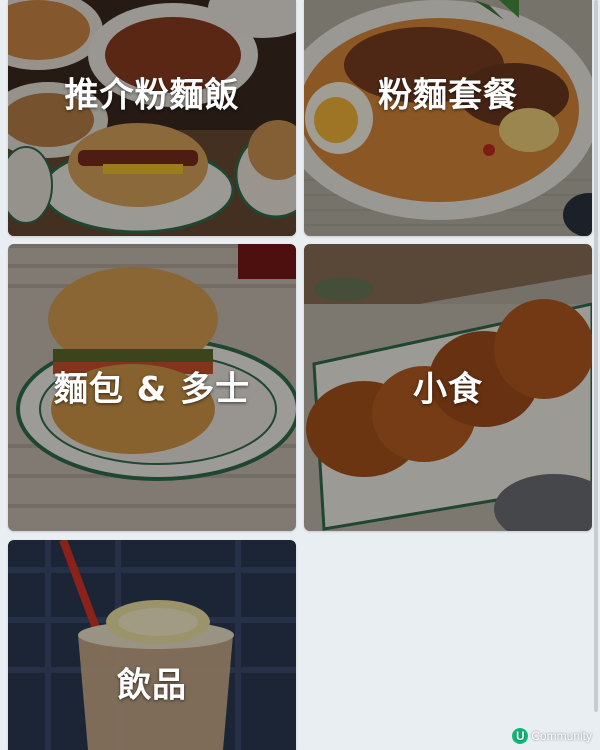 This screenshot has width=600, height=750. I want to click on category-tile-drinks: 飲品, so click(152, 645).